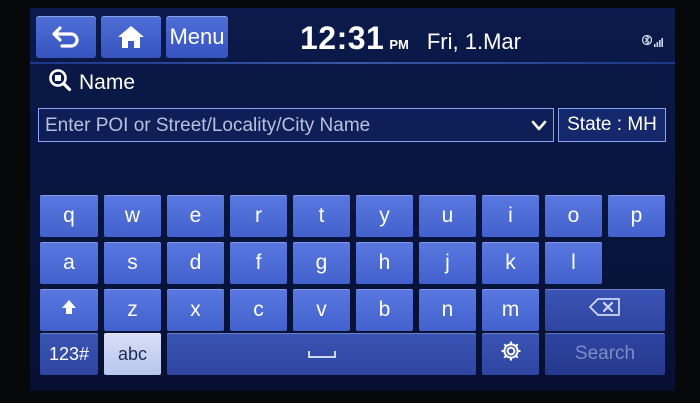 This screenshot has width=700, height=403. I want to click on key-g: g, so click(321, 263).